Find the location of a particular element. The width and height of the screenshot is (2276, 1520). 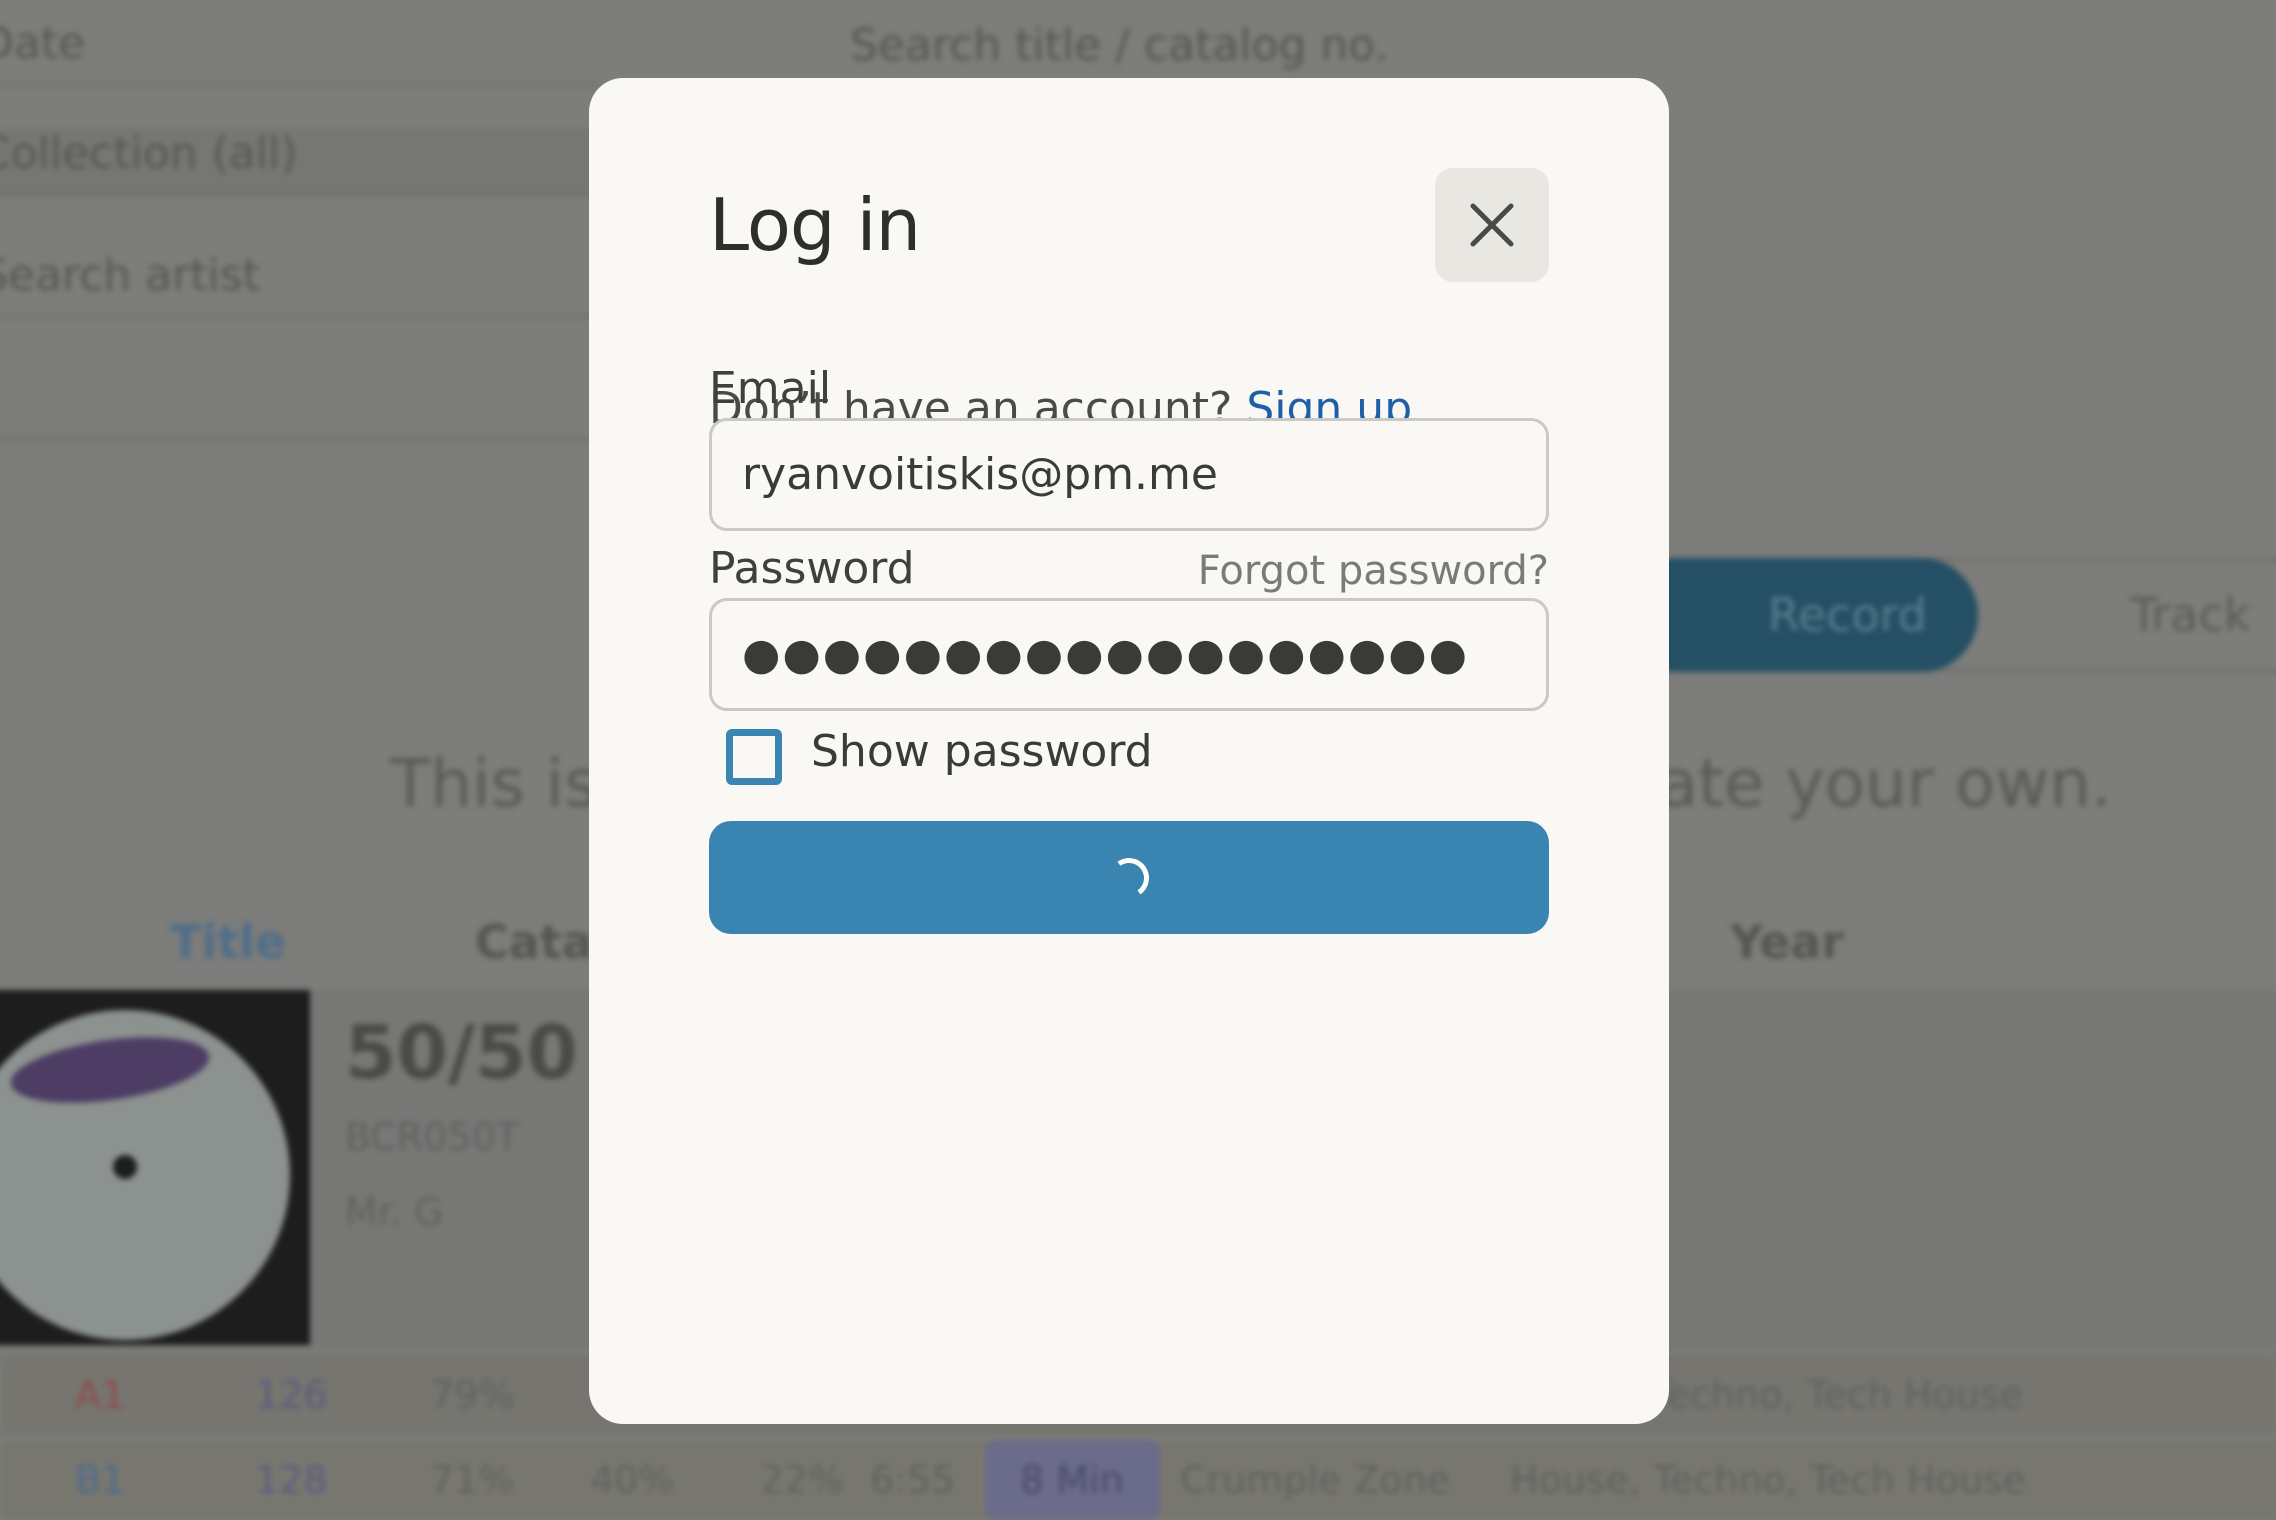

date-filter: Date is located at coordinates (300, 52).